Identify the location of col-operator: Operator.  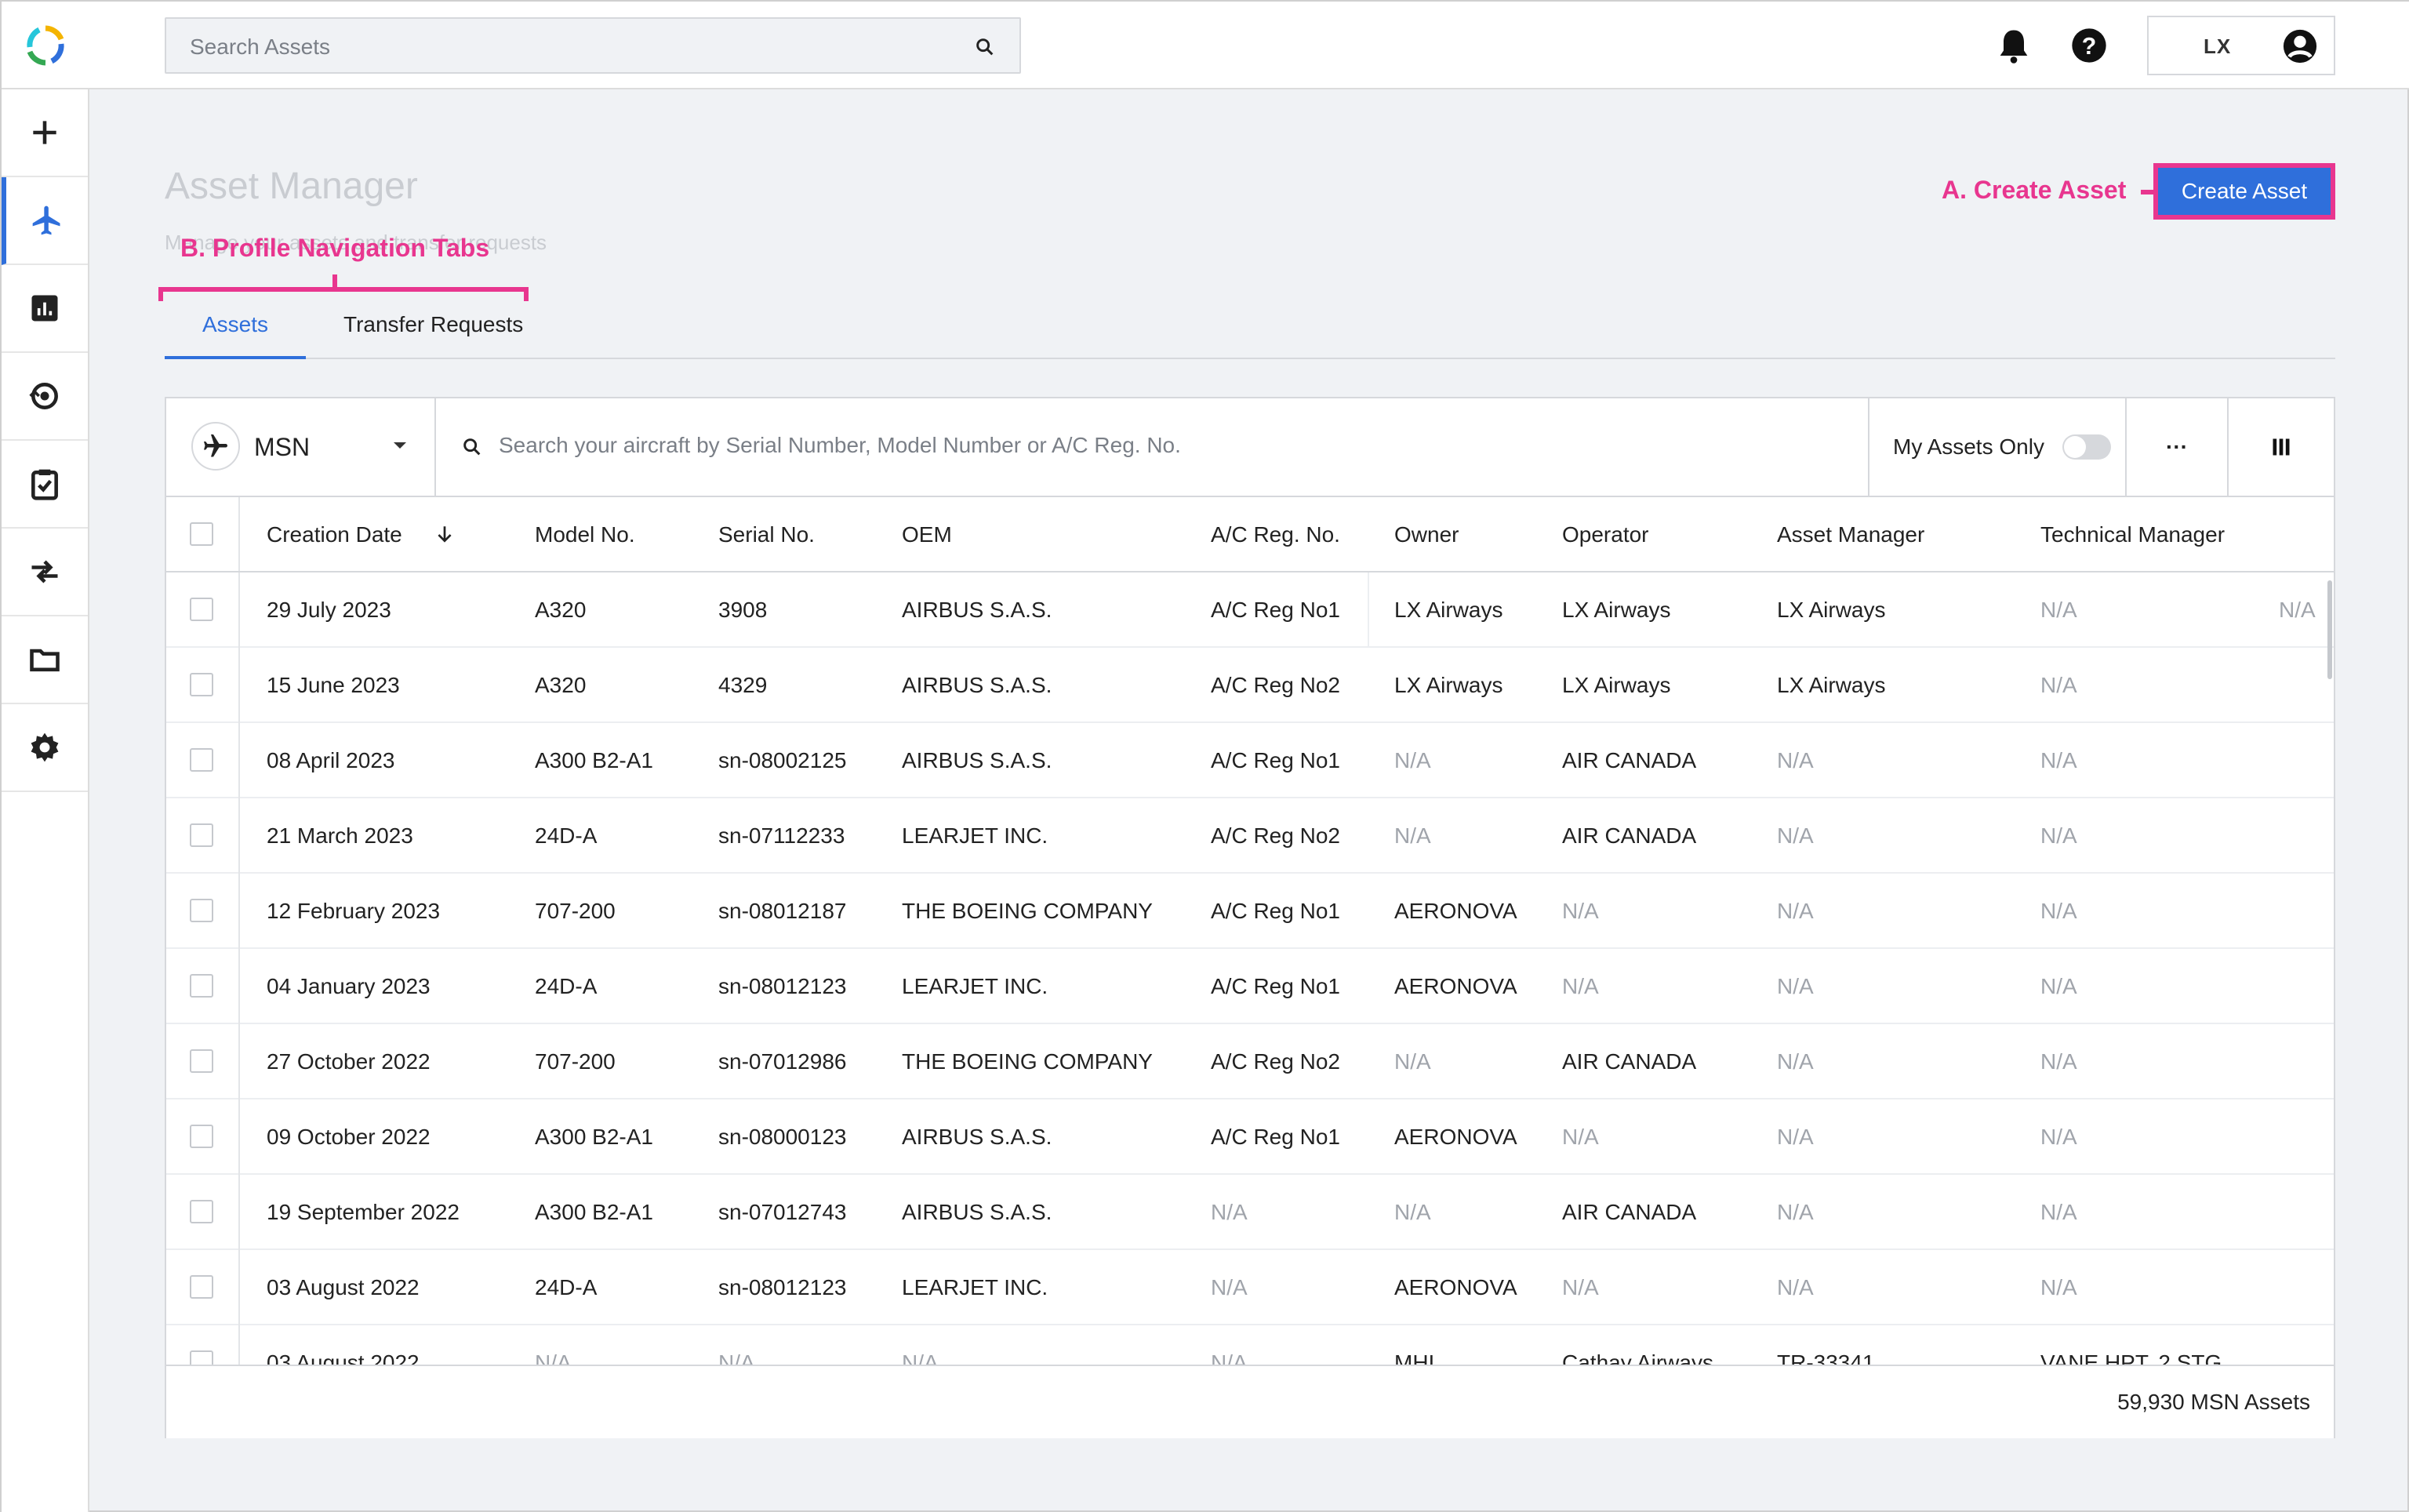
(1605, 534).